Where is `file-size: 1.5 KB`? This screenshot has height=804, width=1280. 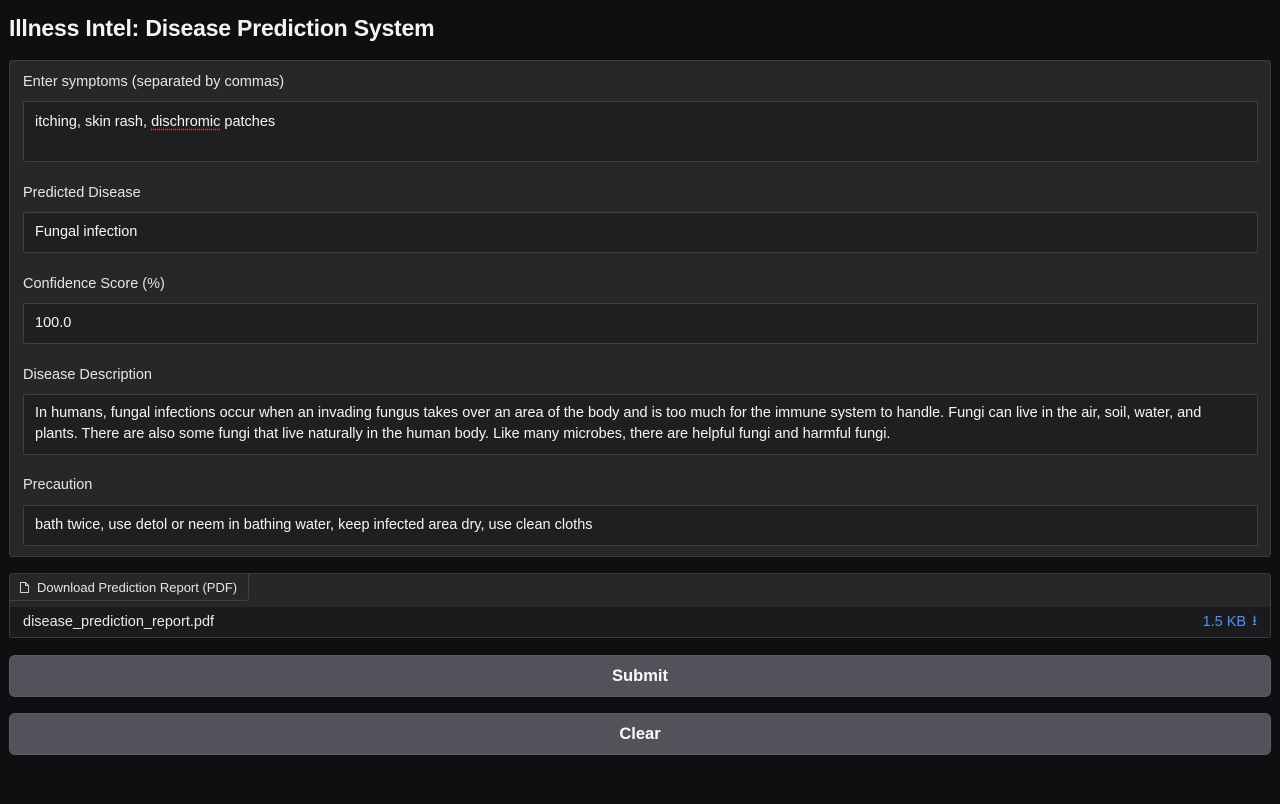
file-size: 1.5 KB is located at coordinates (1224, 622).